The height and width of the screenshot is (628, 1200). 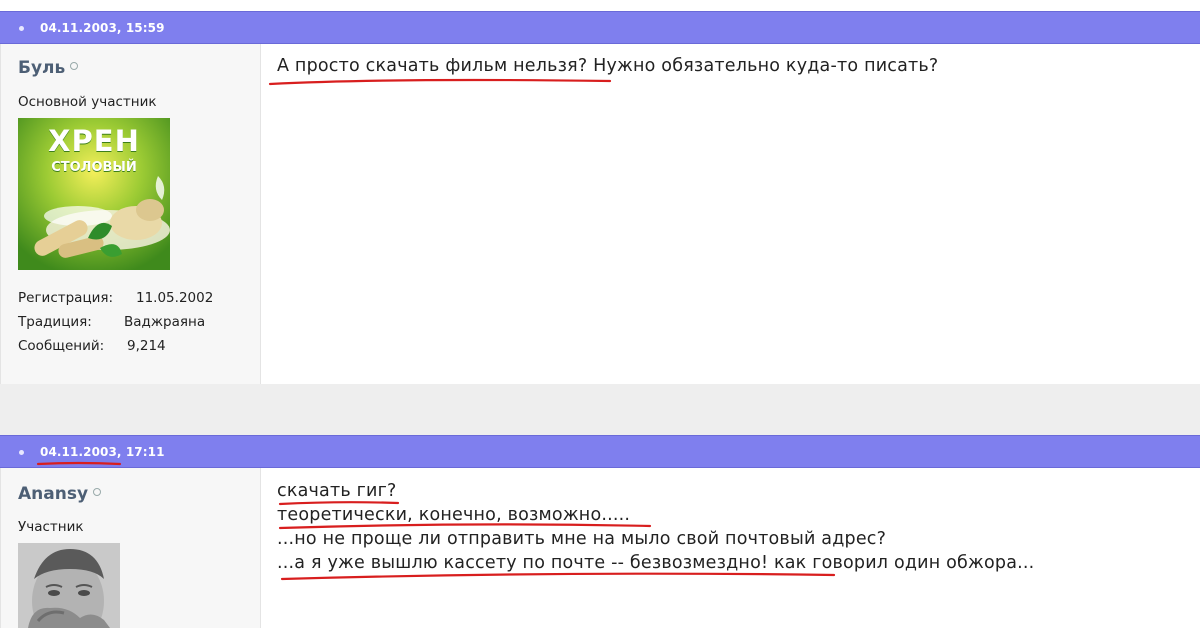 I want to click on post-2-username-link: Anansy, so click(x=53, y=494).